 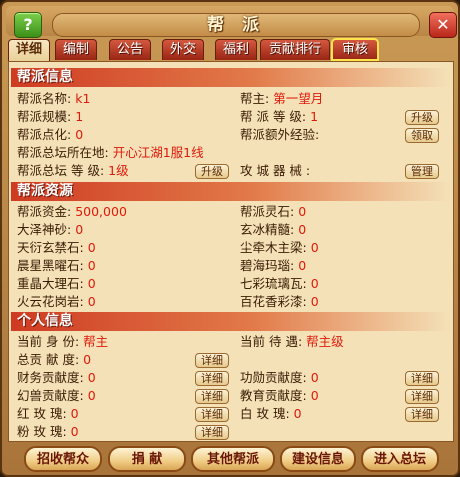 I want to click on guild-name-row: 帮派名称: k1, so click(x=53, y=99).